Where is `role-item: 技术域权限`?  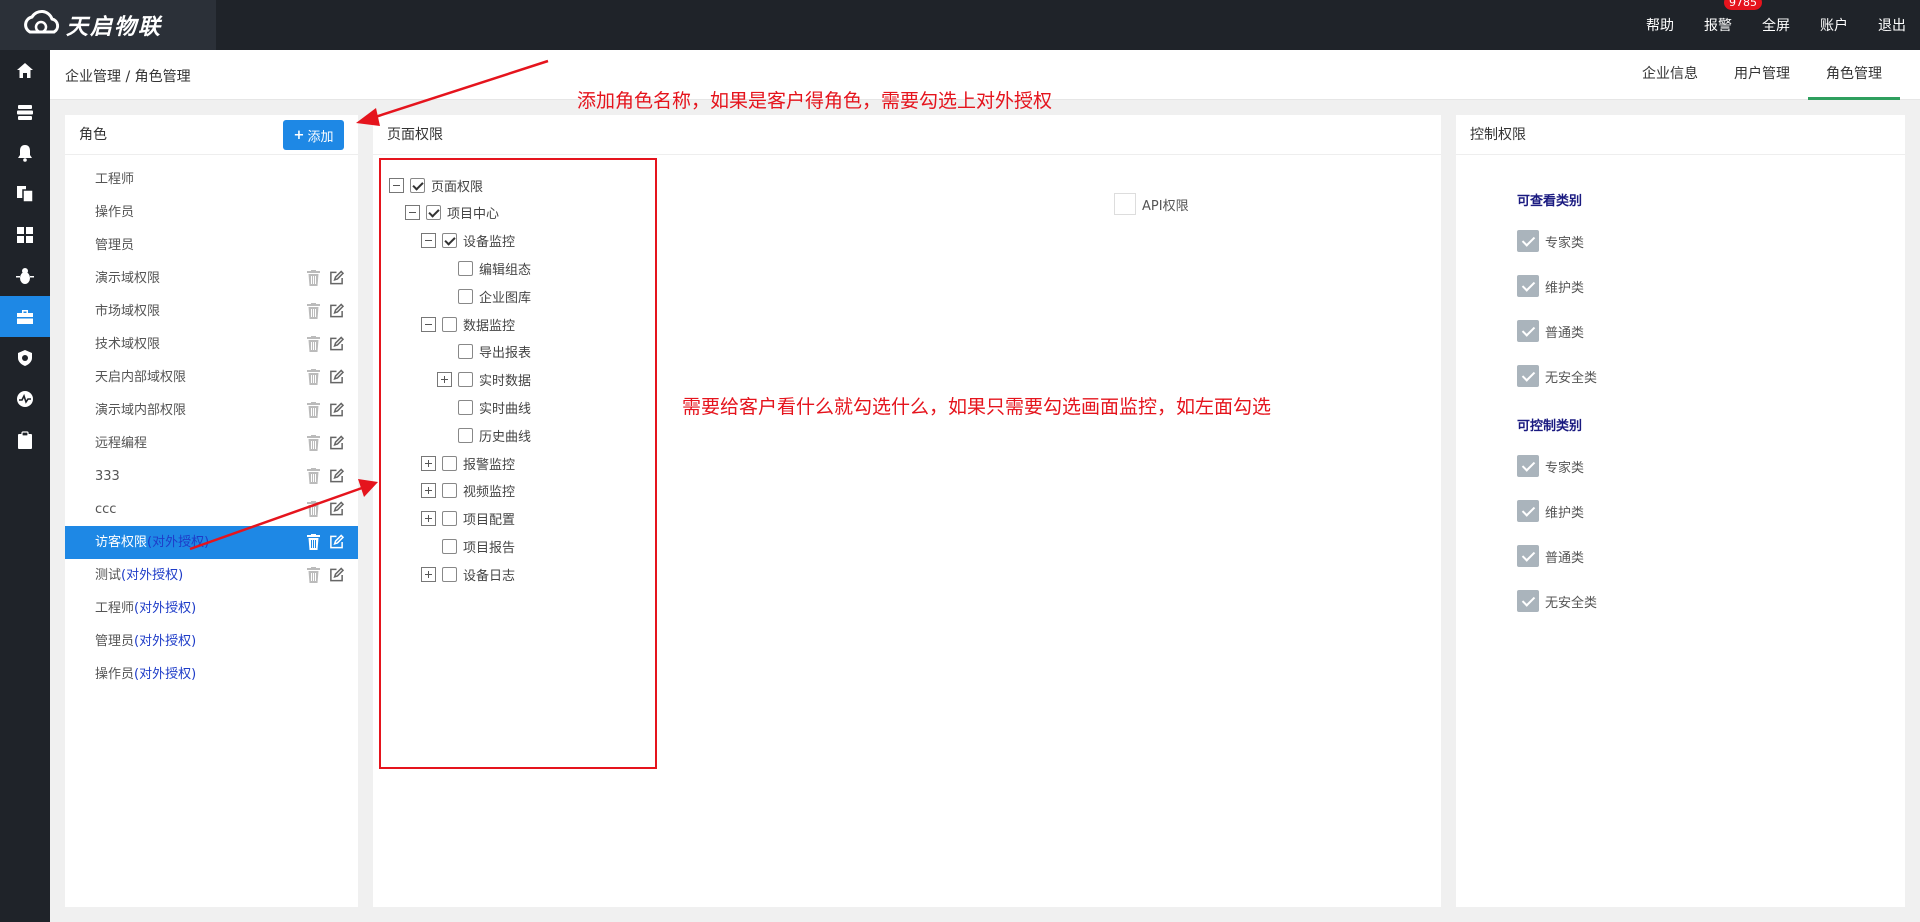
role-item: 技术域权限 is located at coordinates (211, 344).